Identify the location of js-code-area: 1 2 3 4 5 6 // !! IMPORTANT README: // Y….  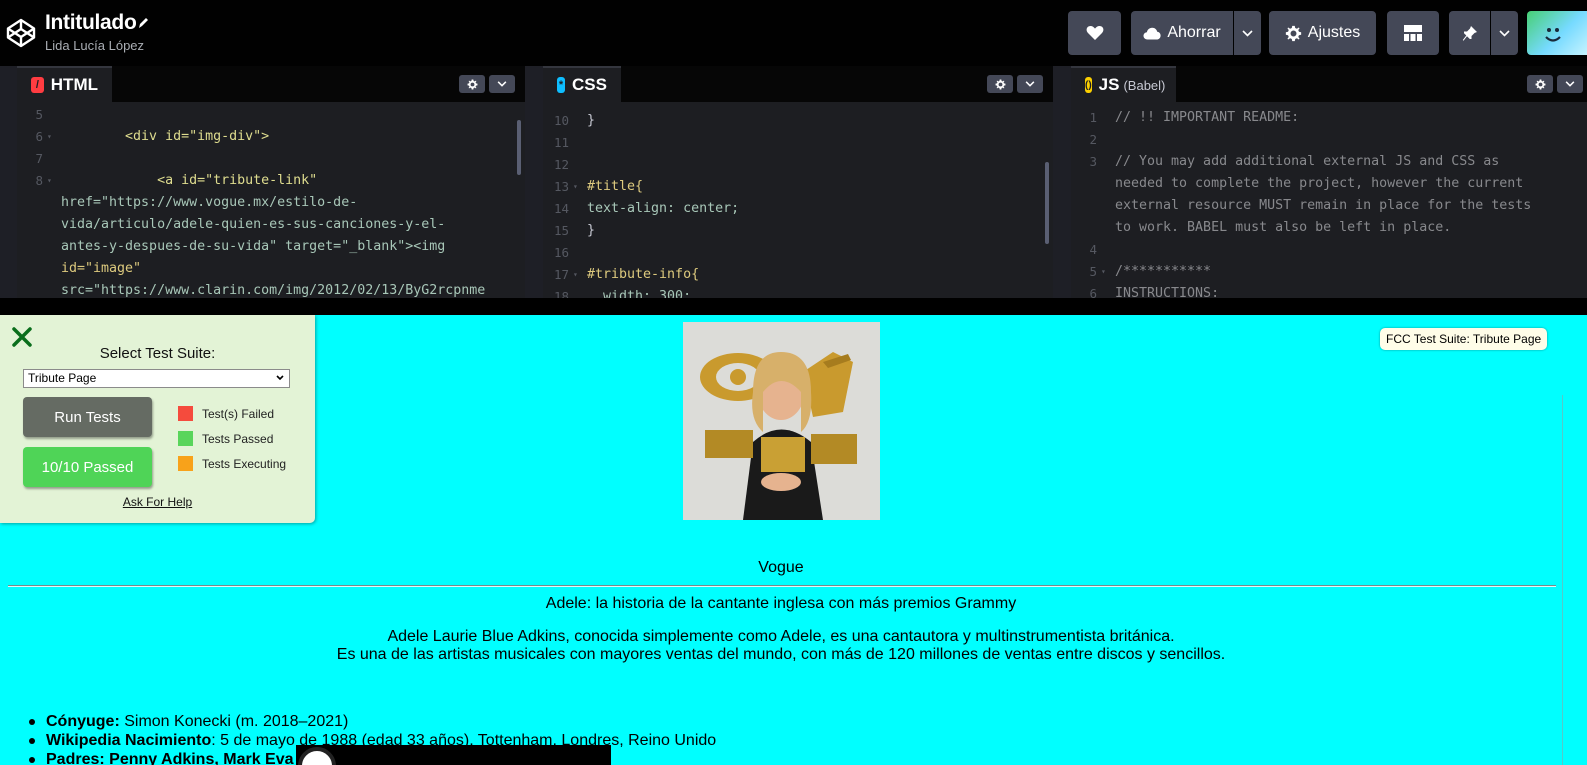
(1329, 200).